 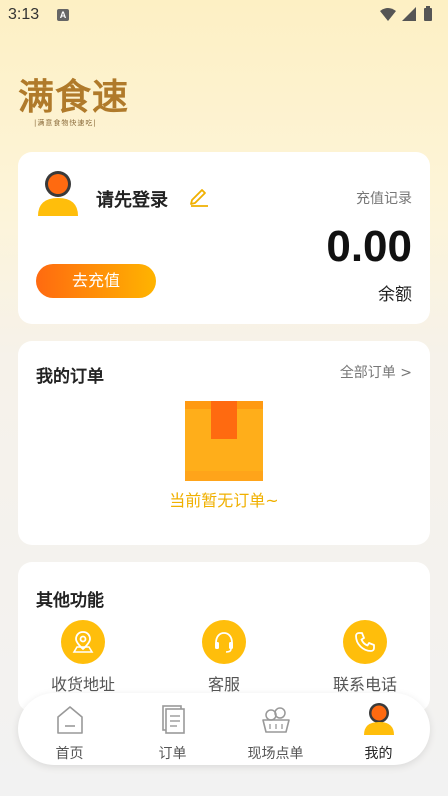 What do you see at coordinates (275, 720) in the screenshot?
I see `food-basket-icon` at bounding box center [275, 720].